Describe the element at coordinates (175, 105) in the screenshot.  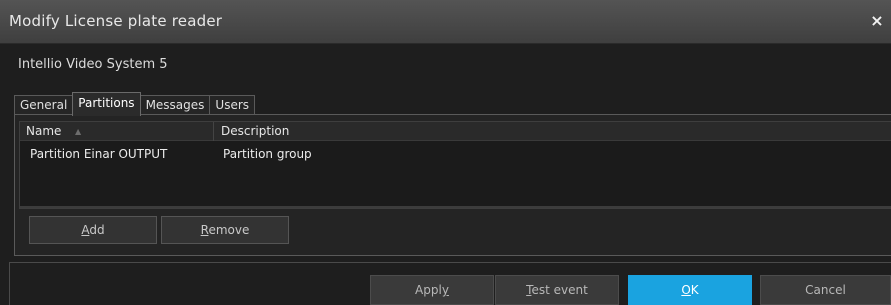
I see `tab-messages: Messages` at that location.